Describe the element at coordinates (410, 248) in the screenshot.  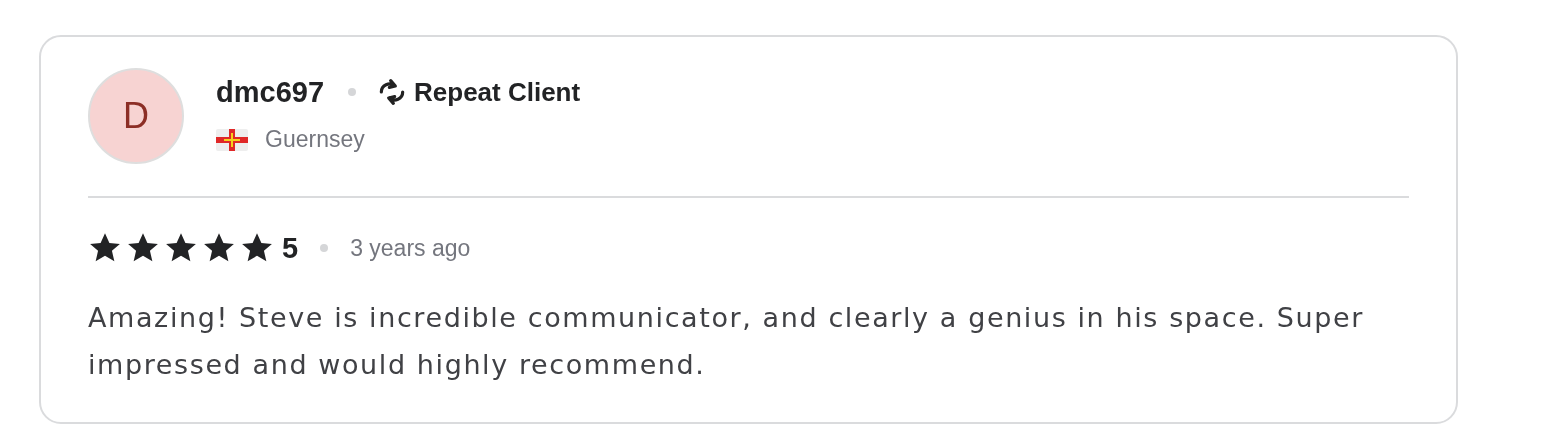
I see `review-time: 3 years ago` at that location.